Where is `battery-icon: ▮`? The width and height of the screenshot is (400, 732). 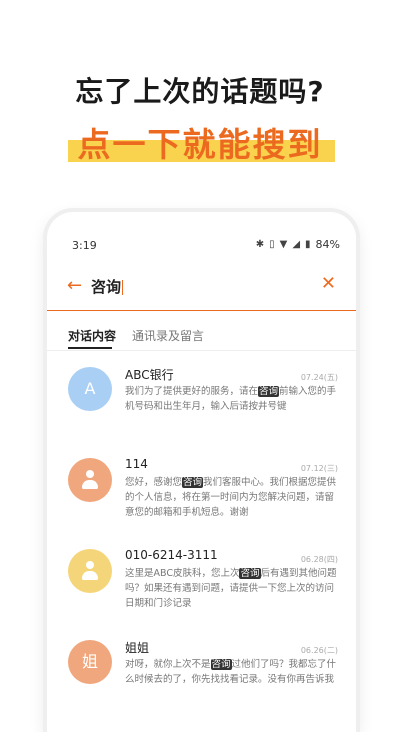 battery-icon: ▮ is located at coordinates (308, 244).